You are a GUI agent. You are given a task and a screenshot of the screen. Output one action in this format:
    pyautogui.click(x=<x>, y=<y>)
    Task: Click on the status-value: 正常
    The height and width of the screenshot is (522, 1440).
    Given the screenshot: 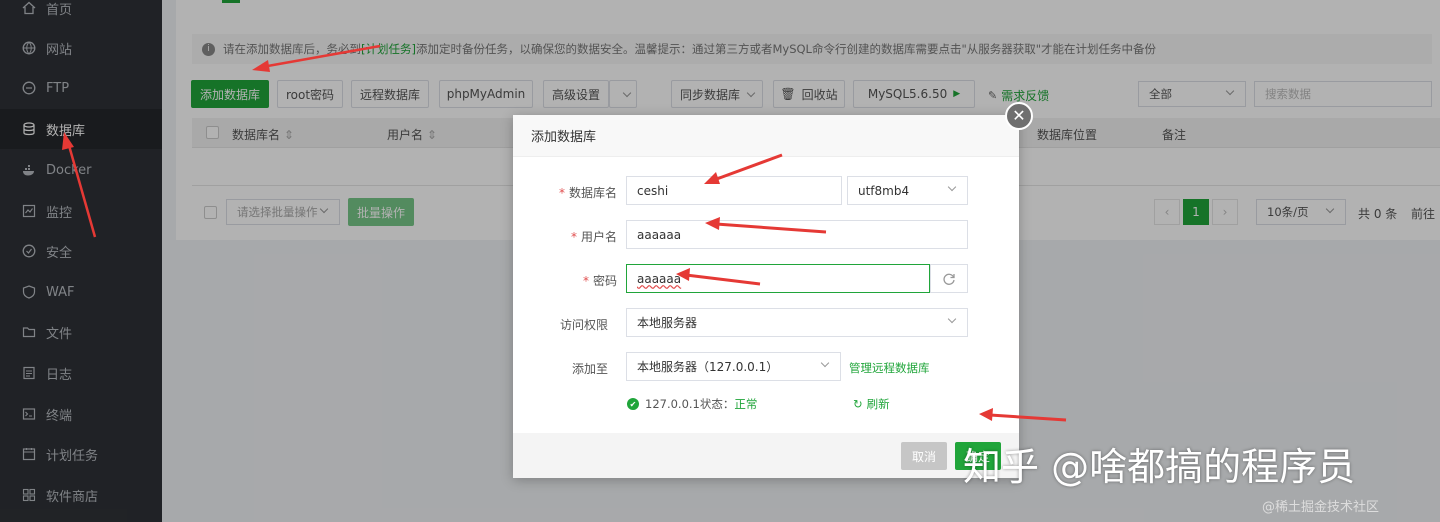 What is the action you would take?
    pyautogui.click(x=746, y=404)
    